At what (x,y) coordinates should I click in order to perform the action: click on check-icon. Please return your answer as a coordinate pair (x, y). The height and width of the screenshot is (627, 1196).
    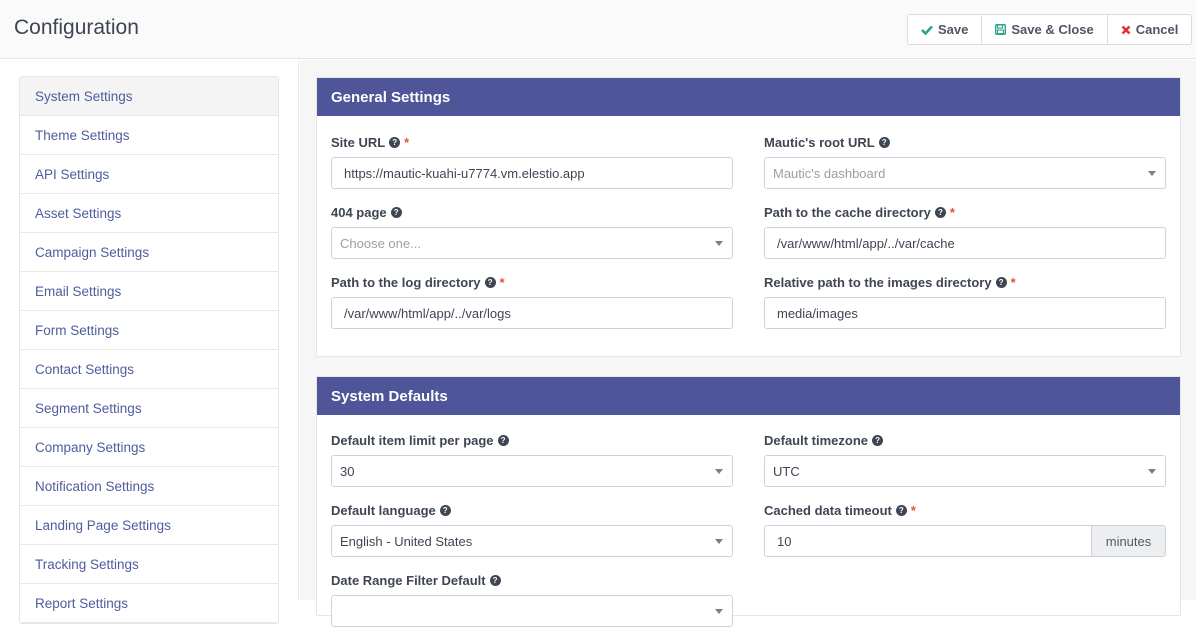
    Looking at the image, I should click on (927, 30).